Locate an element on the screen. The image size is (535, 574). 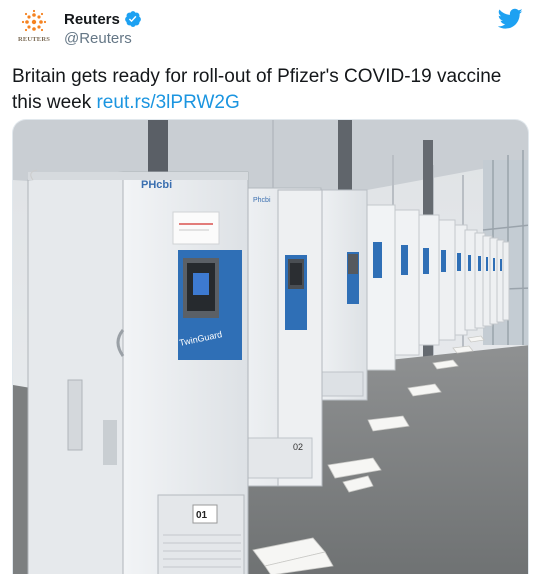
unit-label-02: 02 is located at coordinates (298, 447).